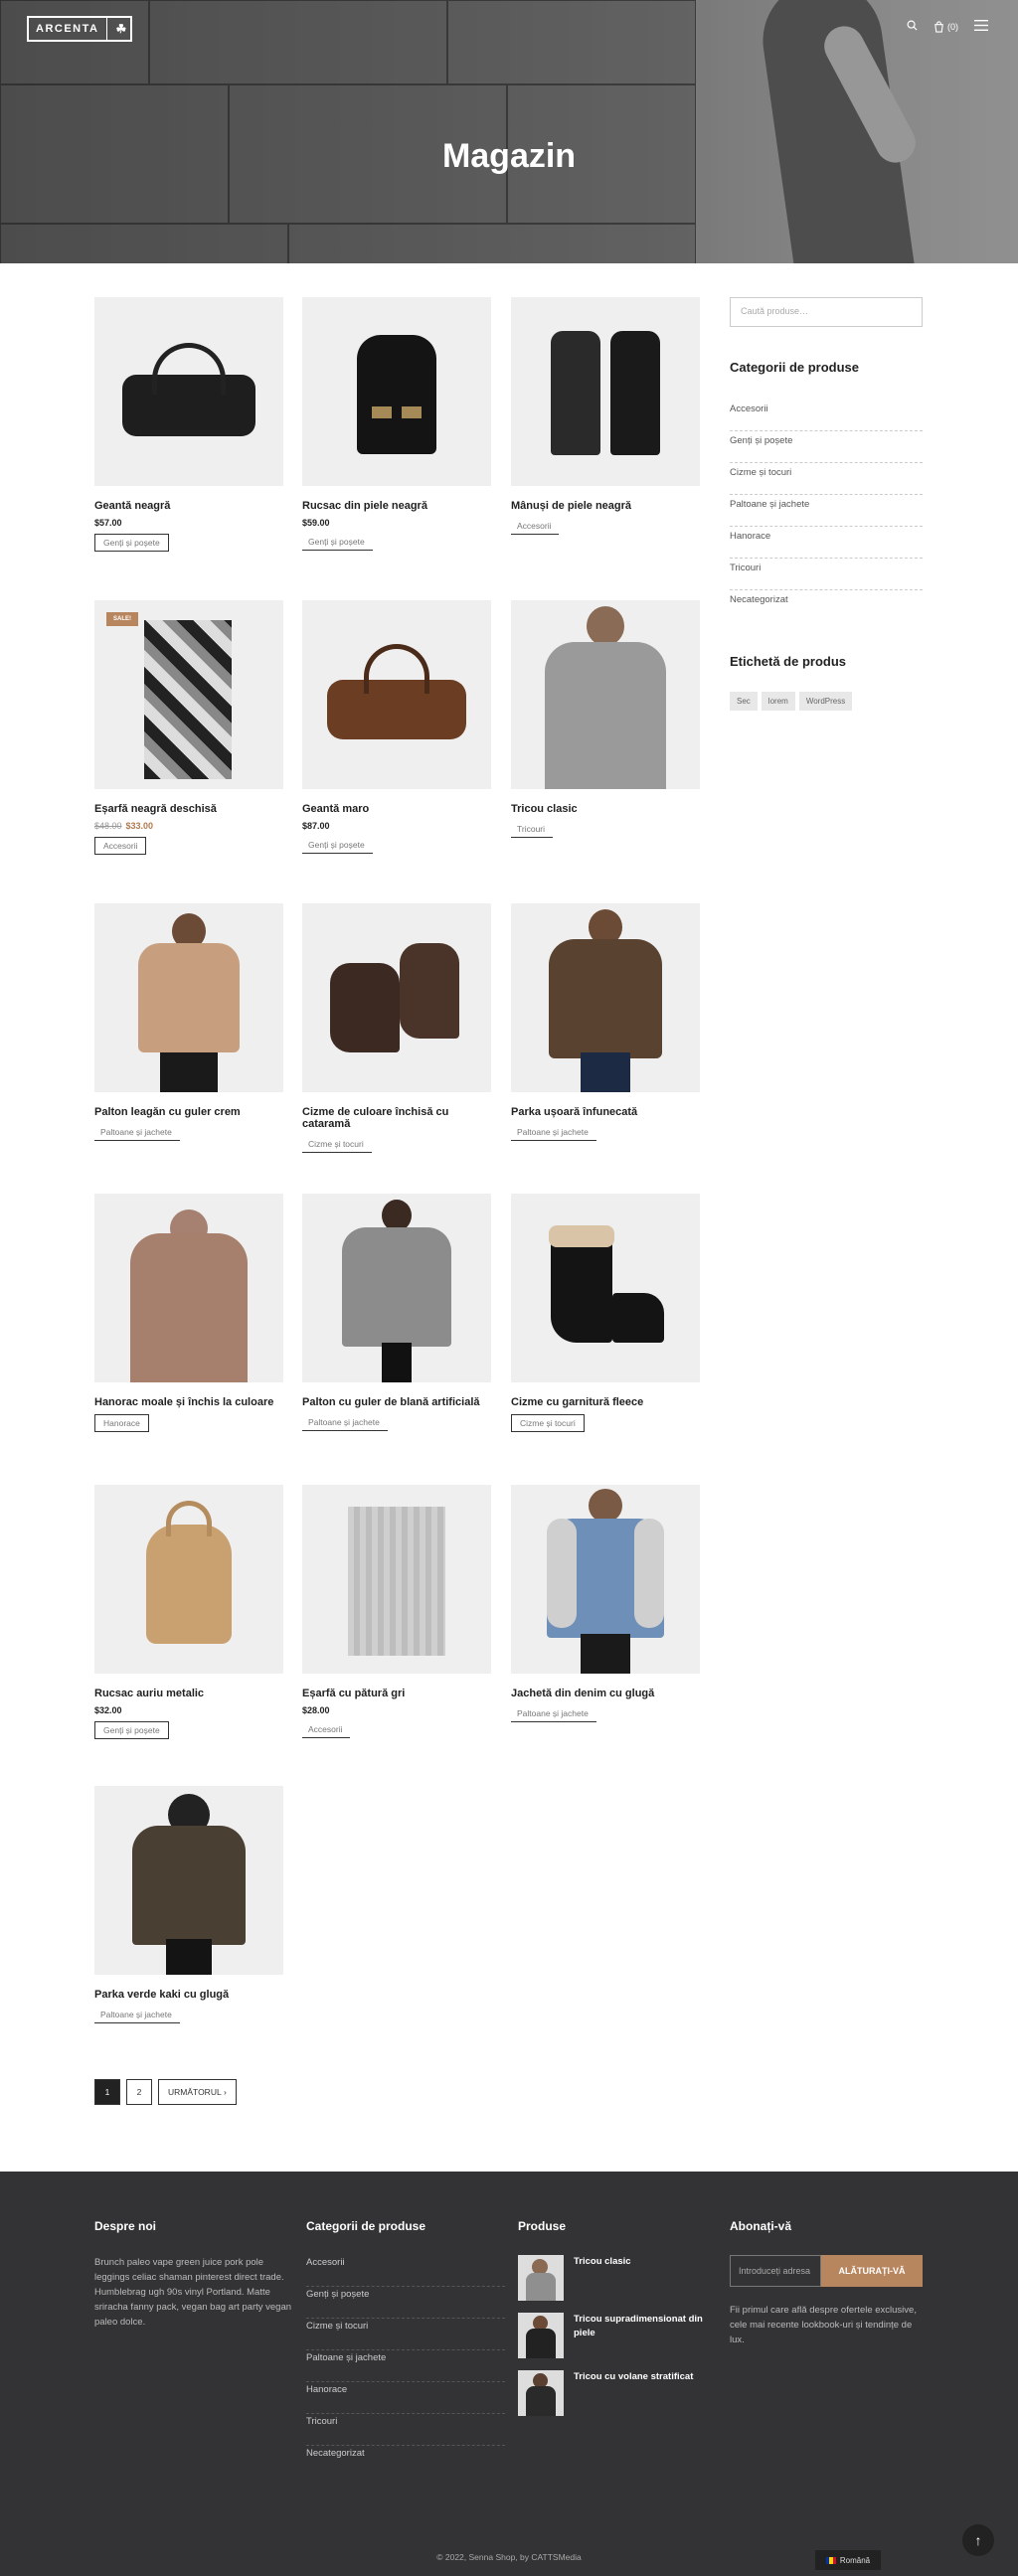 This screenshot has height=2576, width=1018. I want to click on footer-category-item: Tricouri, so click(405, 2430).